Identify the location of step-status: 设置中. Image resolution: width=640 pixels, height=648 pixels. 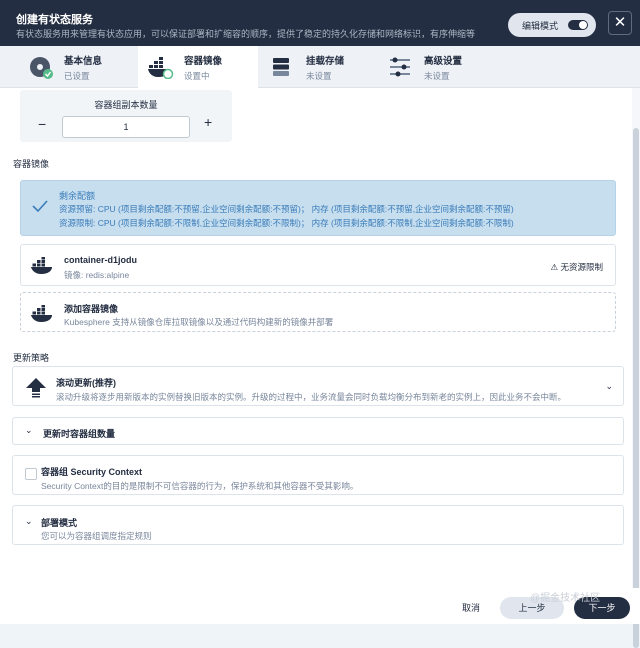
(197, 75).